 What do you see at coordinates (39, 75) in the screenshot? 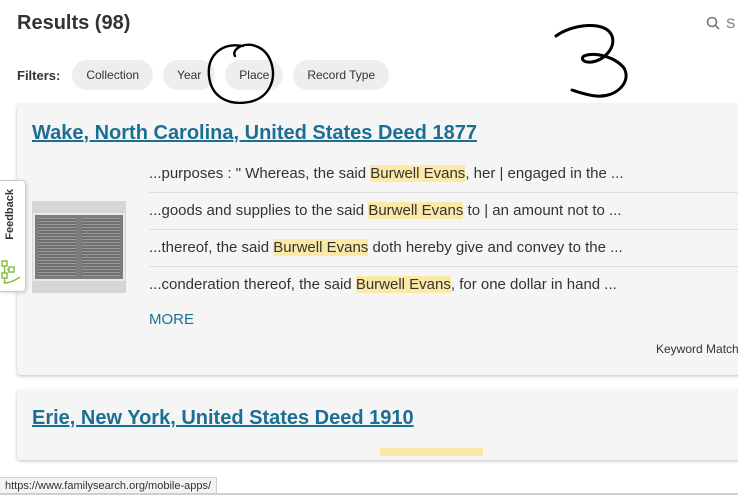
I see `filters-label: Filters:` at bounding box center [39, 75].